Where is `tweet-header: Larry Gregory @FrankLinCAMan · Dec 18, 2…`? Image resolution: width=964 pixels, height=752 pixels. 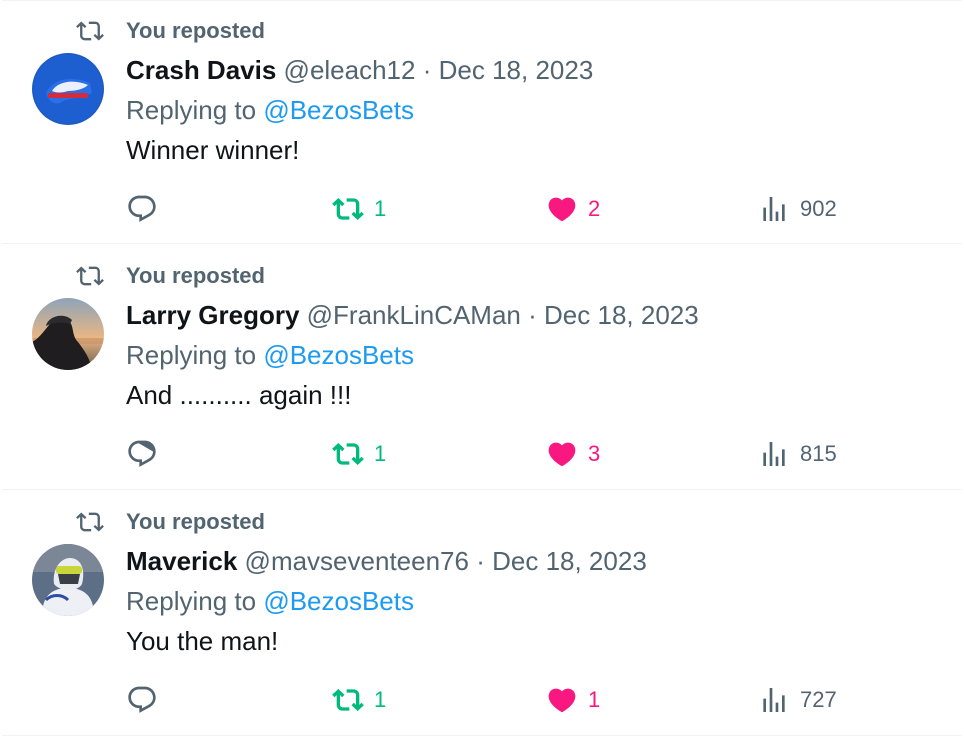
tweet-header: Larry Gregory @FrankLinCAMan · Dec 18, 2… is located at coordinates (412, 315).